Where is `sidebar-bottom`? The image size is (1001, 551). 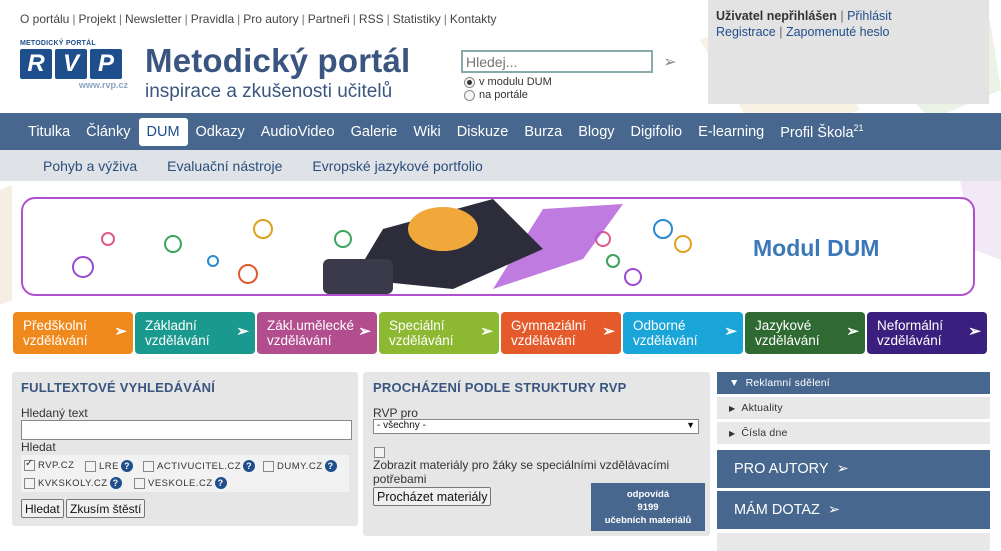 sidebar-bottom is located at coordinates (853, 542).